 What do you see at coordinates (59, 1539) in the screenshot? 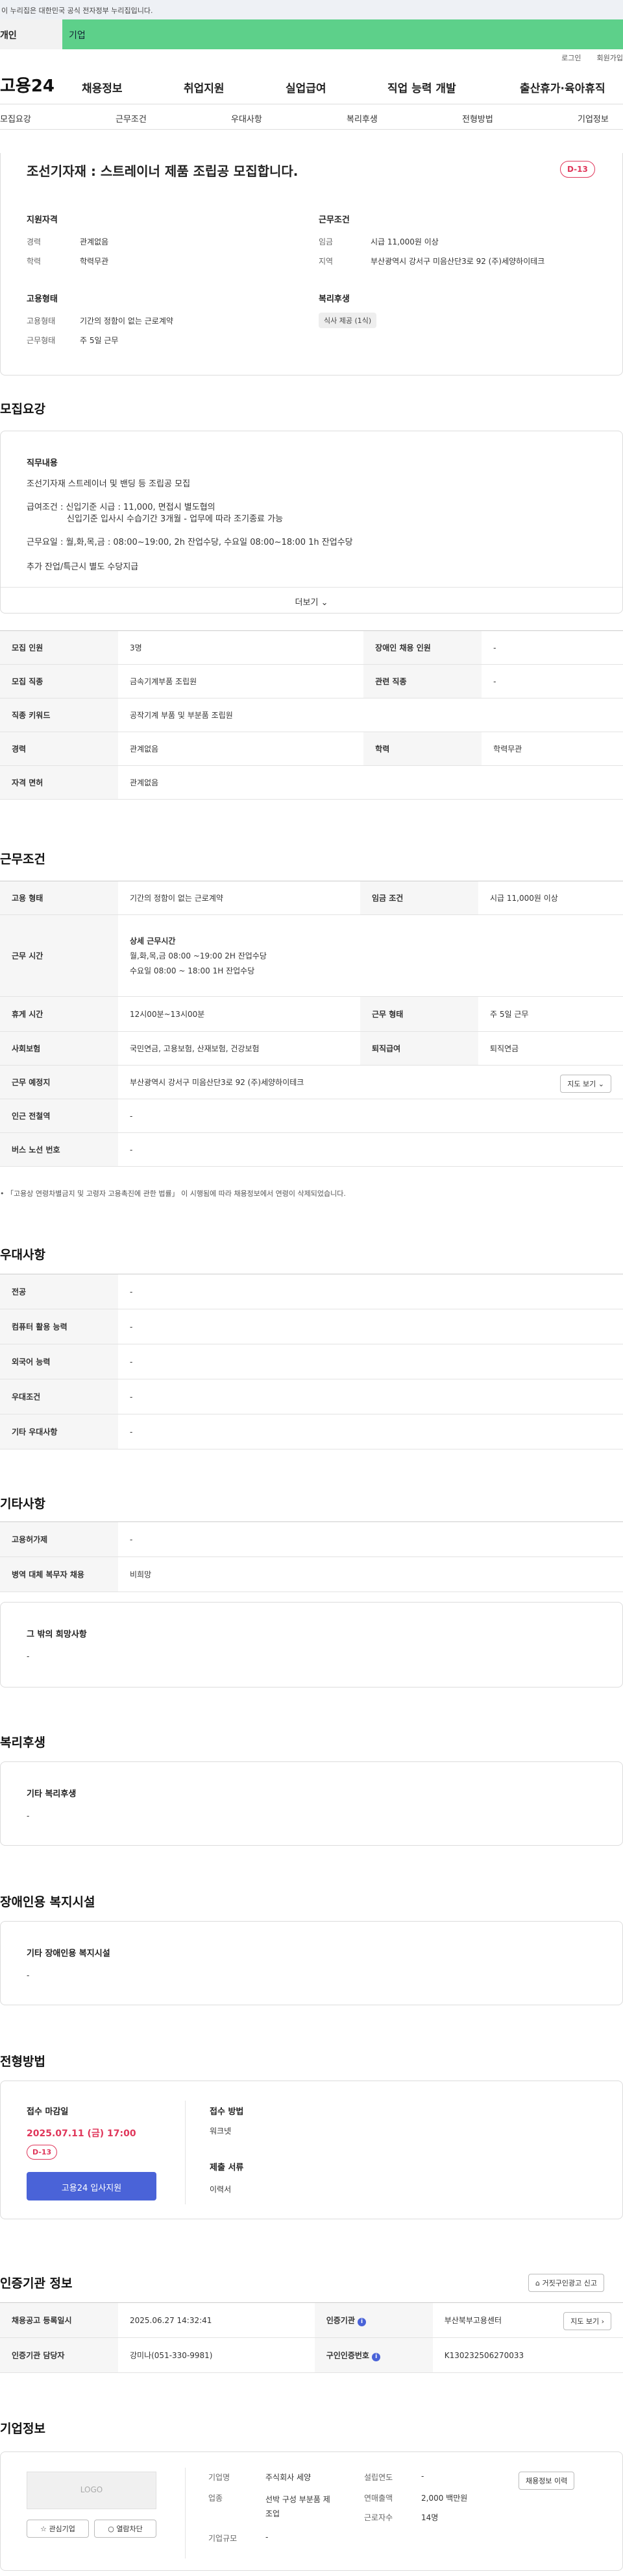
I see `row-label: 고용허가제` at bounding box center [59, 1539].